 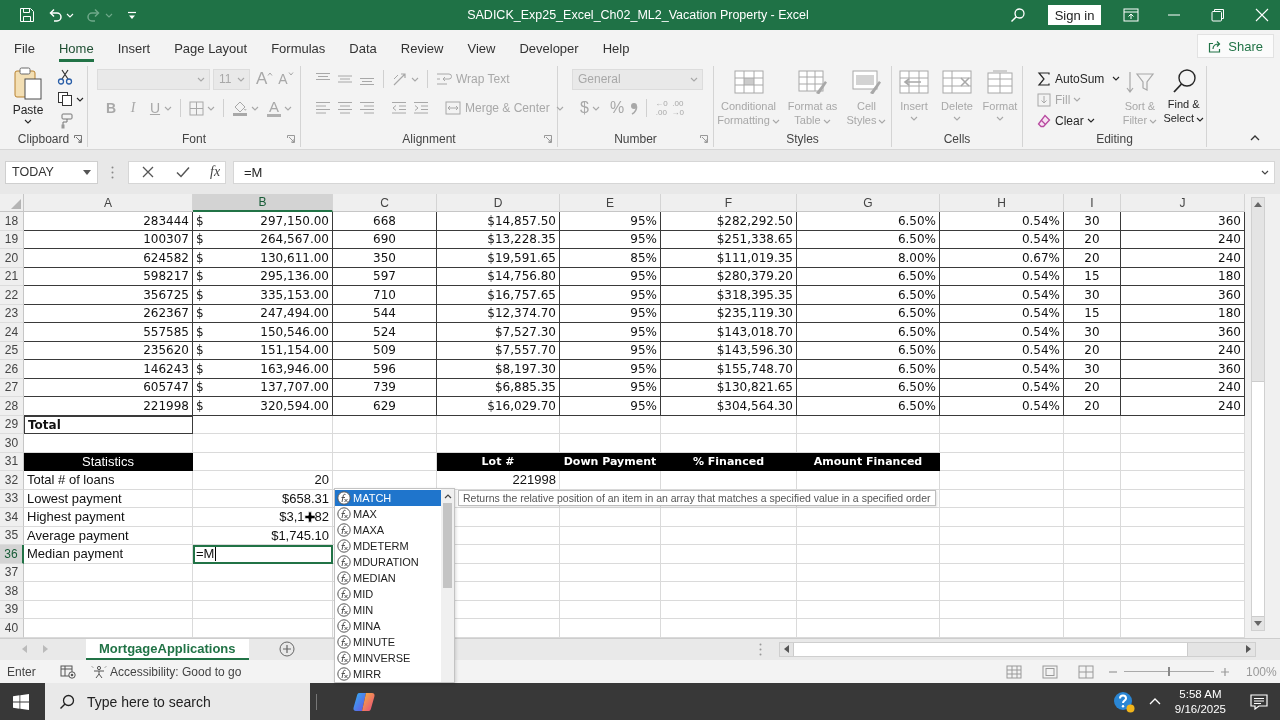 I want to click on enter-icon, so click(x=183, y=172).